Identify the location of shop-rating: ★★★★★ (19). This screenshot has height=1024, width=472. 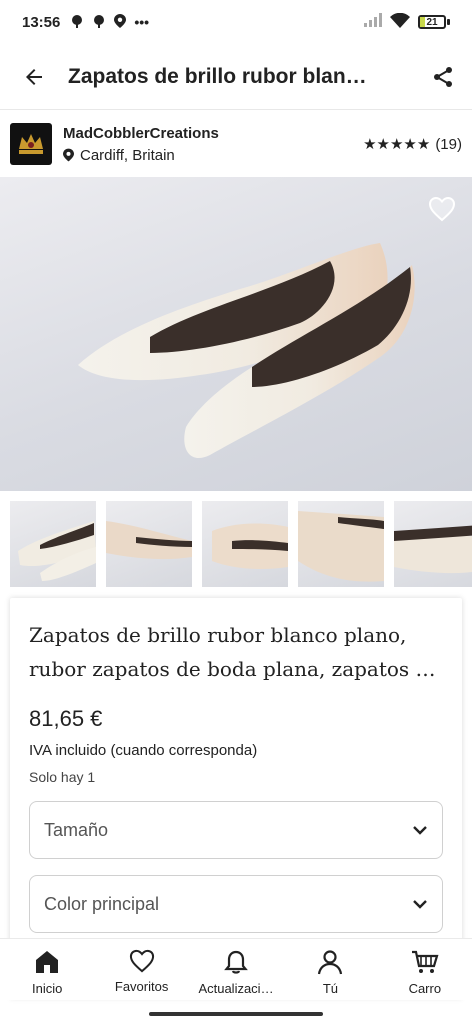
(412, 144).